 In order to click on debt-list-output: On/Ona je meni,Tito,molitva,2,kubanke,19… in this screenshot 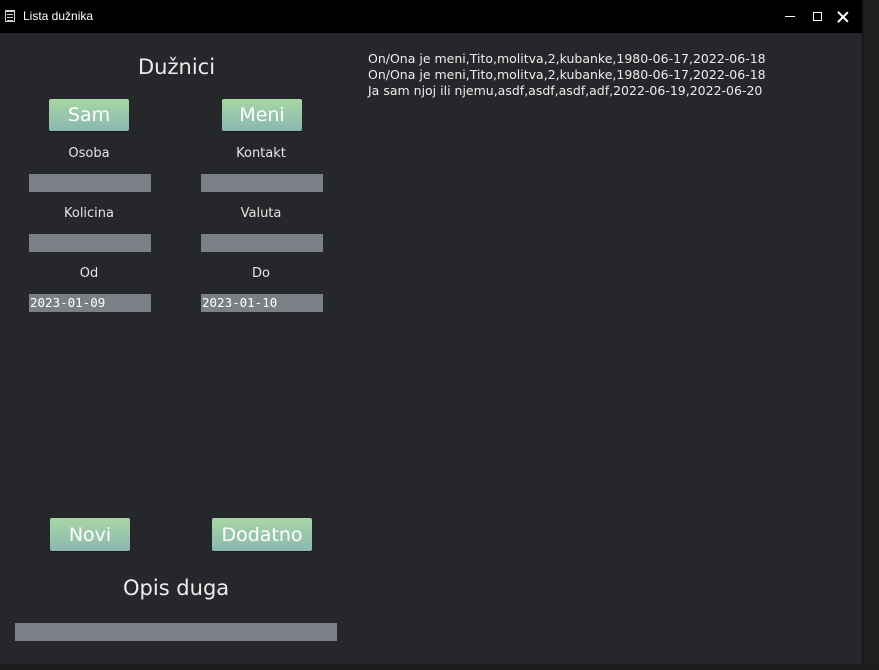, I will do `click(567, 75)`.